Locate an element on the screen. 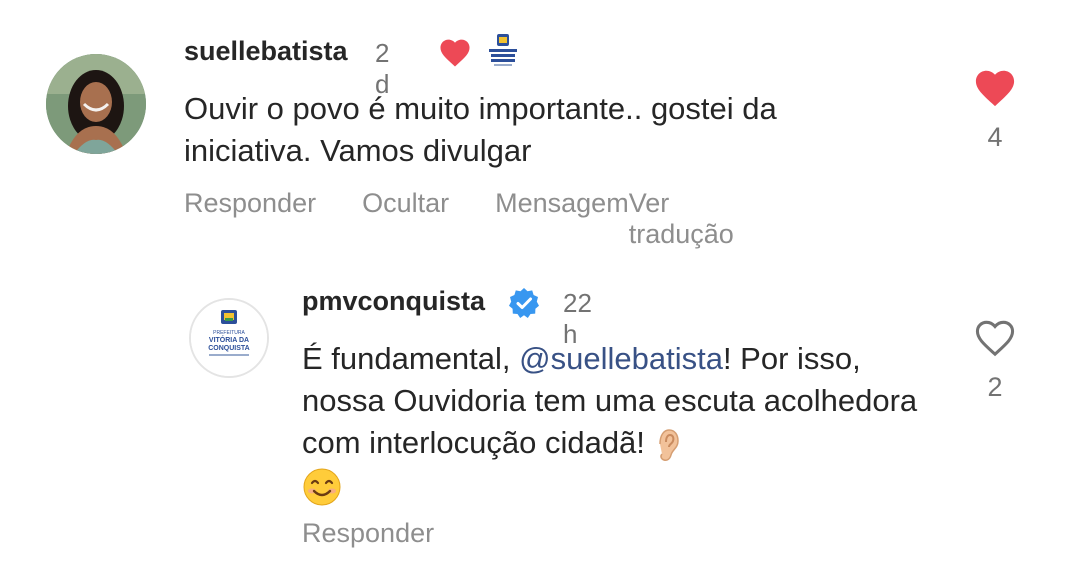 The image size is (1080, 585). hide-button: Ocultar is located at coordinates (405, 219).